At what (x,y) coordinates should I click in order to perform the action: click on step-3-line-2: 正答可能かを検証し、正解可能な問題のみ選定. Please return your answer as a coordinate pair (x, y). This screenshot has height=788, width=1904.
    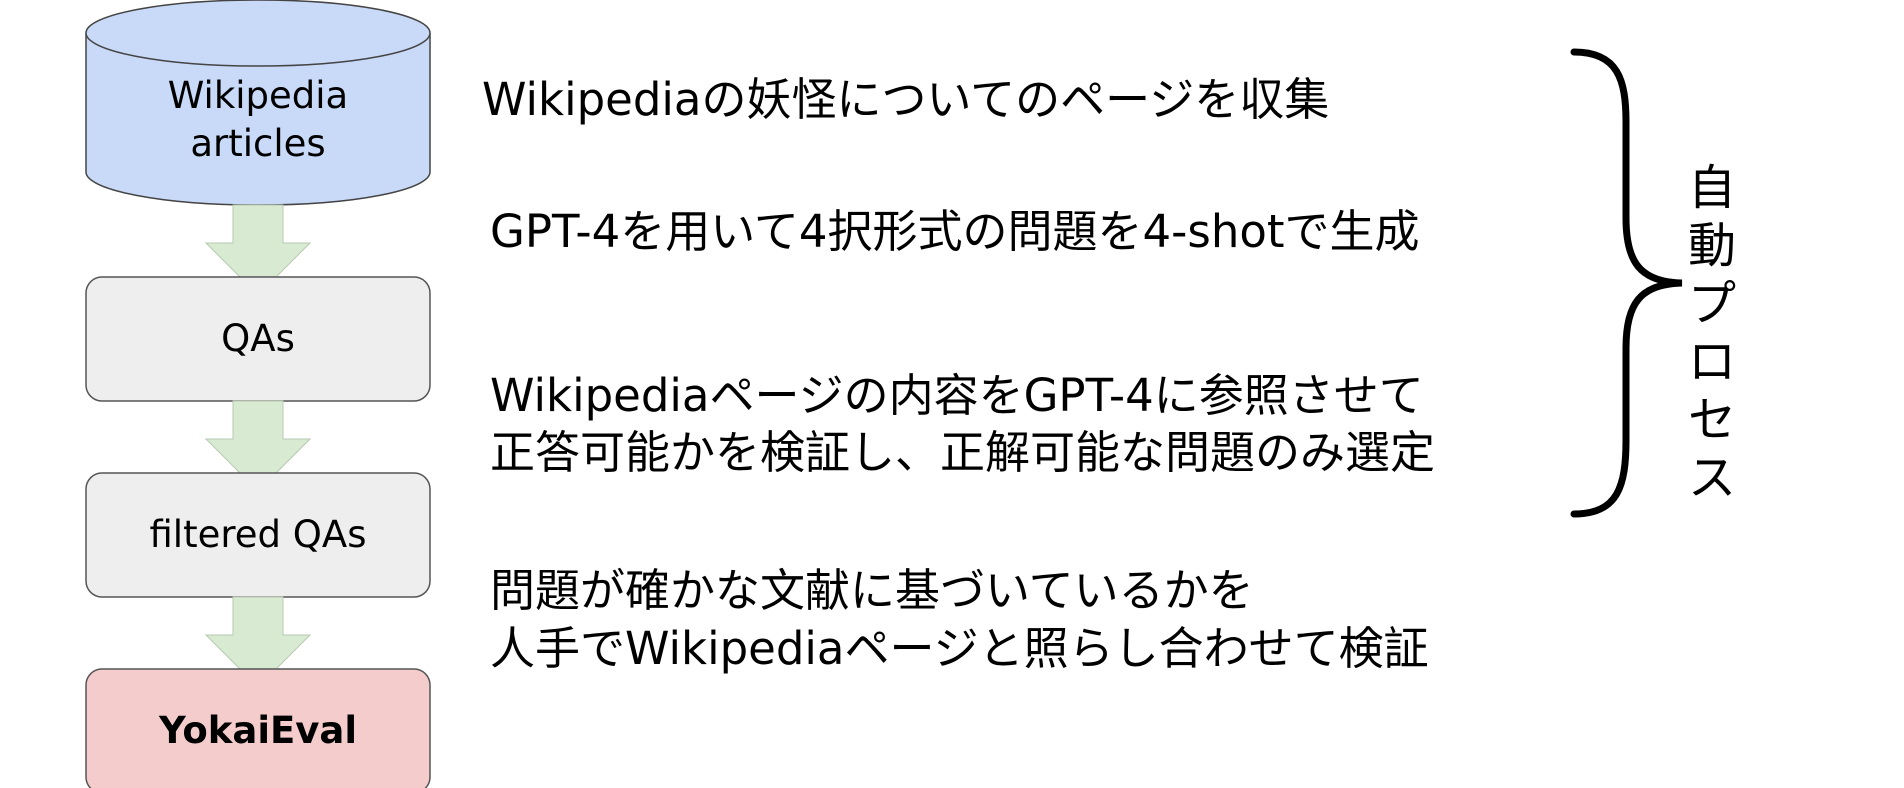
    Looking at the image, I should click on (962, 452).